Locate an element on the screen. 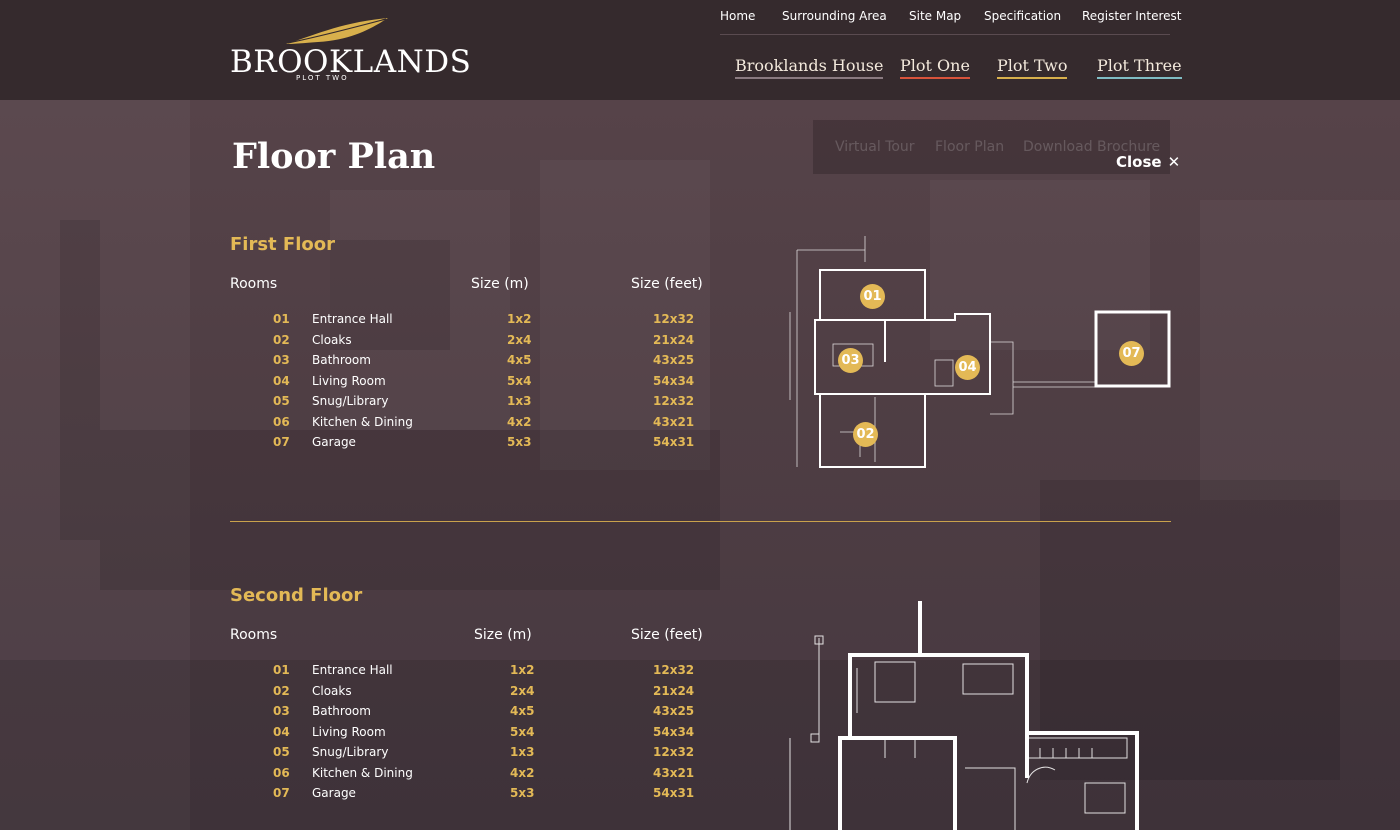 The height and width of the screenshot is (830, 1400). room-marker: 07 is located at coordinates (1131, 353).